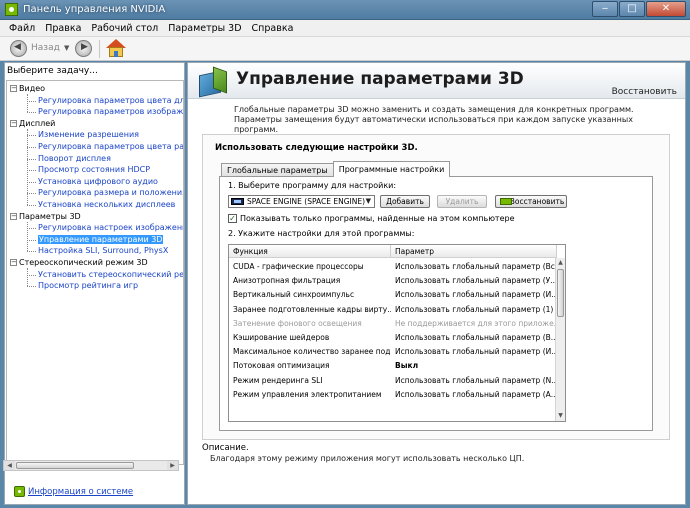 The image size is (690, 508). What do you see at coordinates (474, 251) in the screenshot?
I see `column-header-setting: Параметр` at bounding box center [474, 251].